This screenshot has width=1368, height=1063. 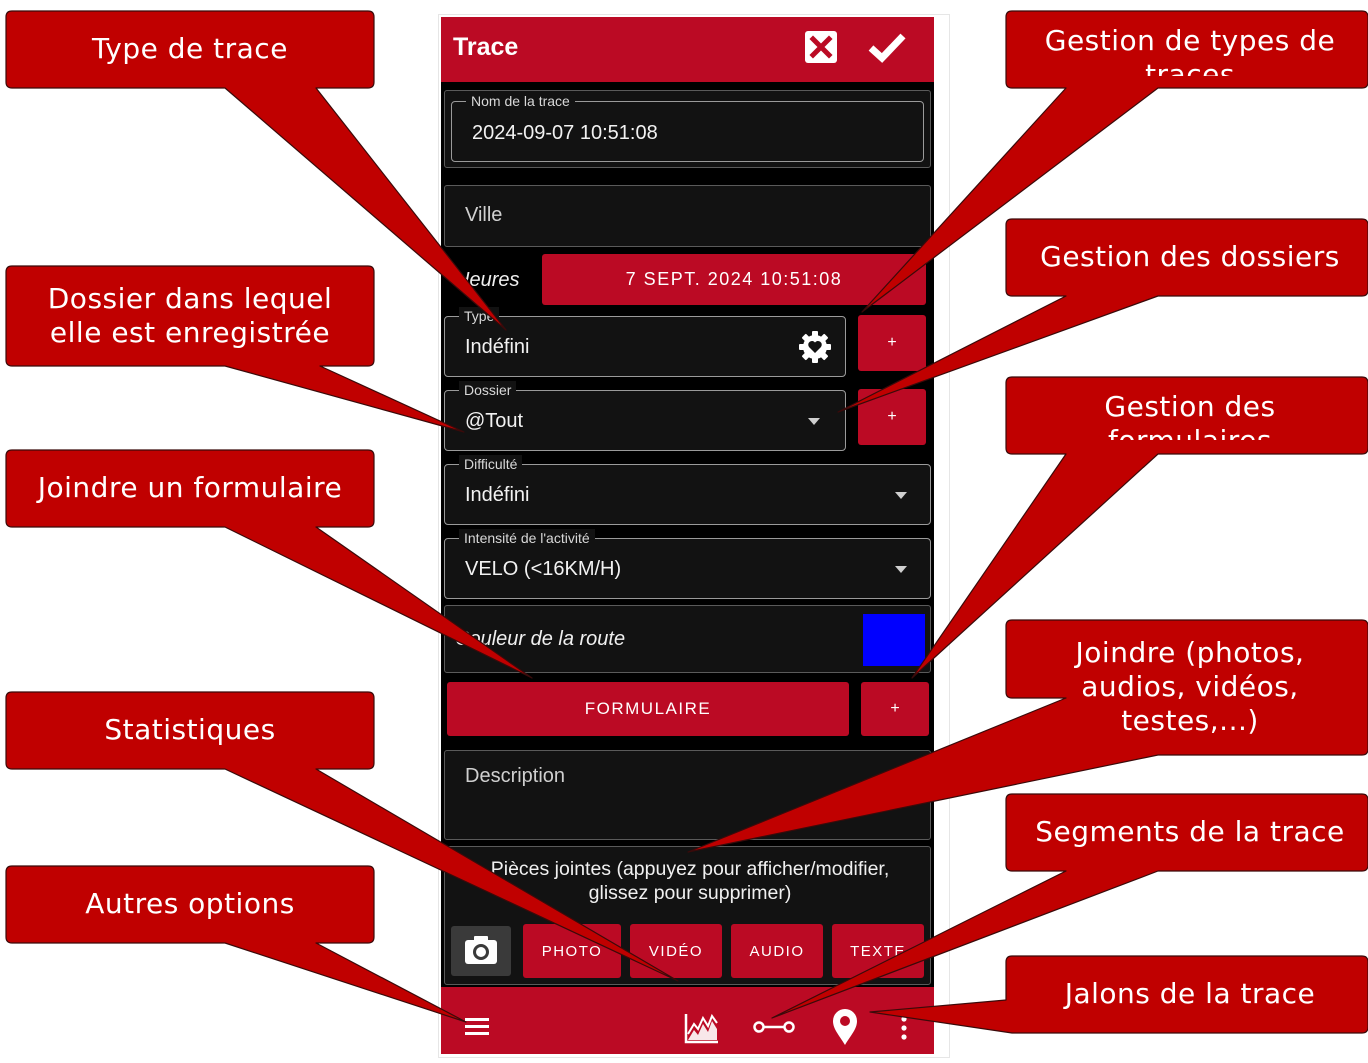 I want to click on callout-folder: Dossier dans lequel elle est enregistrée, so click(x=190, y=315).